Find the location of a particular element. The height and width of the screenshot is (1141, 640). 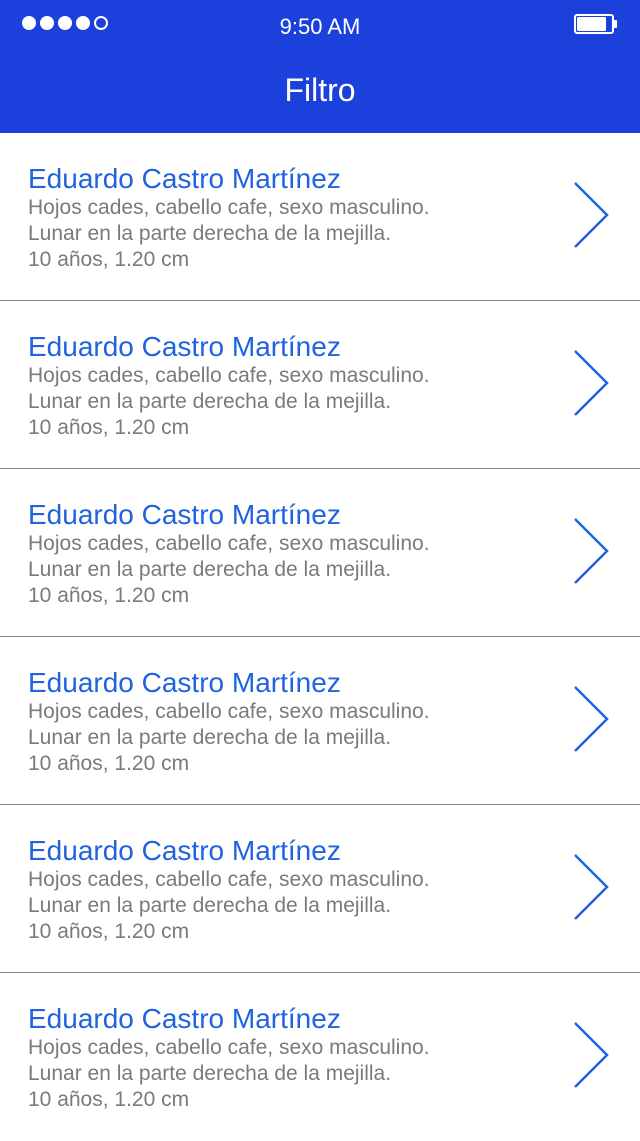

header-bar: 9:50 AM Filtro is located at coordinates (320, 66).